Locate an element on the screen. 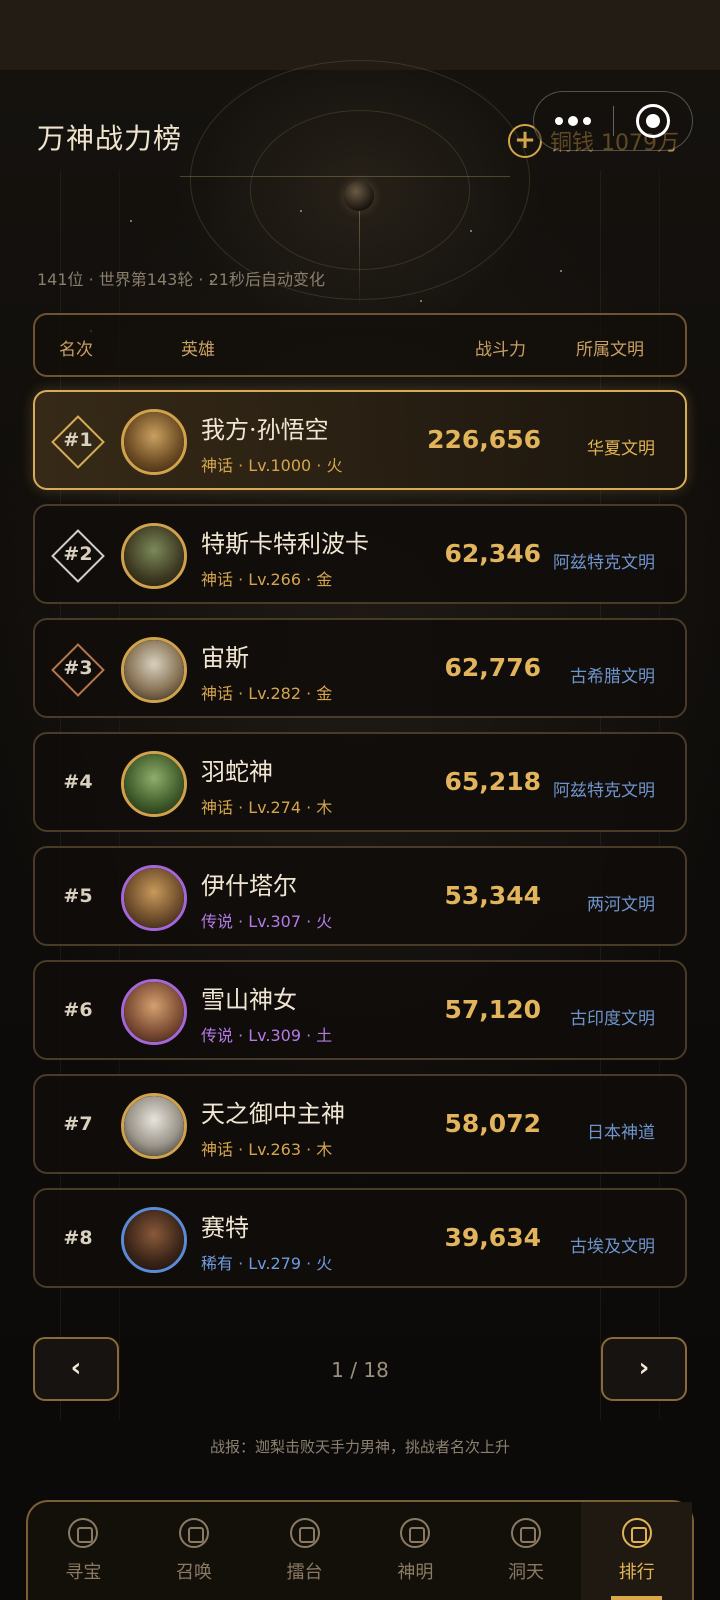  tab-ranking: 排行 is located at coordinates (637, 1551).